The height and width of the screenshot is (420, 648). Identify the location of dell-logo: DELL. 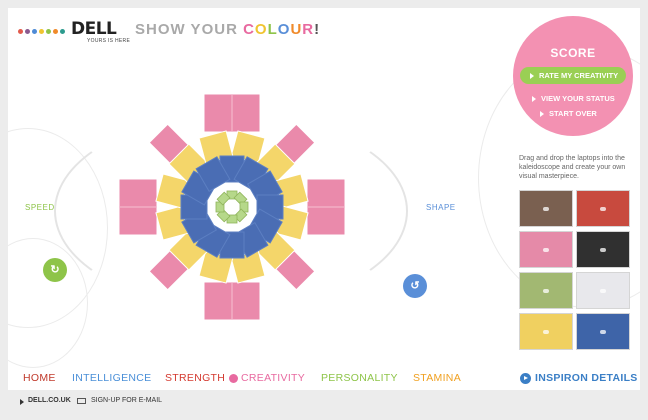
(94, 29).